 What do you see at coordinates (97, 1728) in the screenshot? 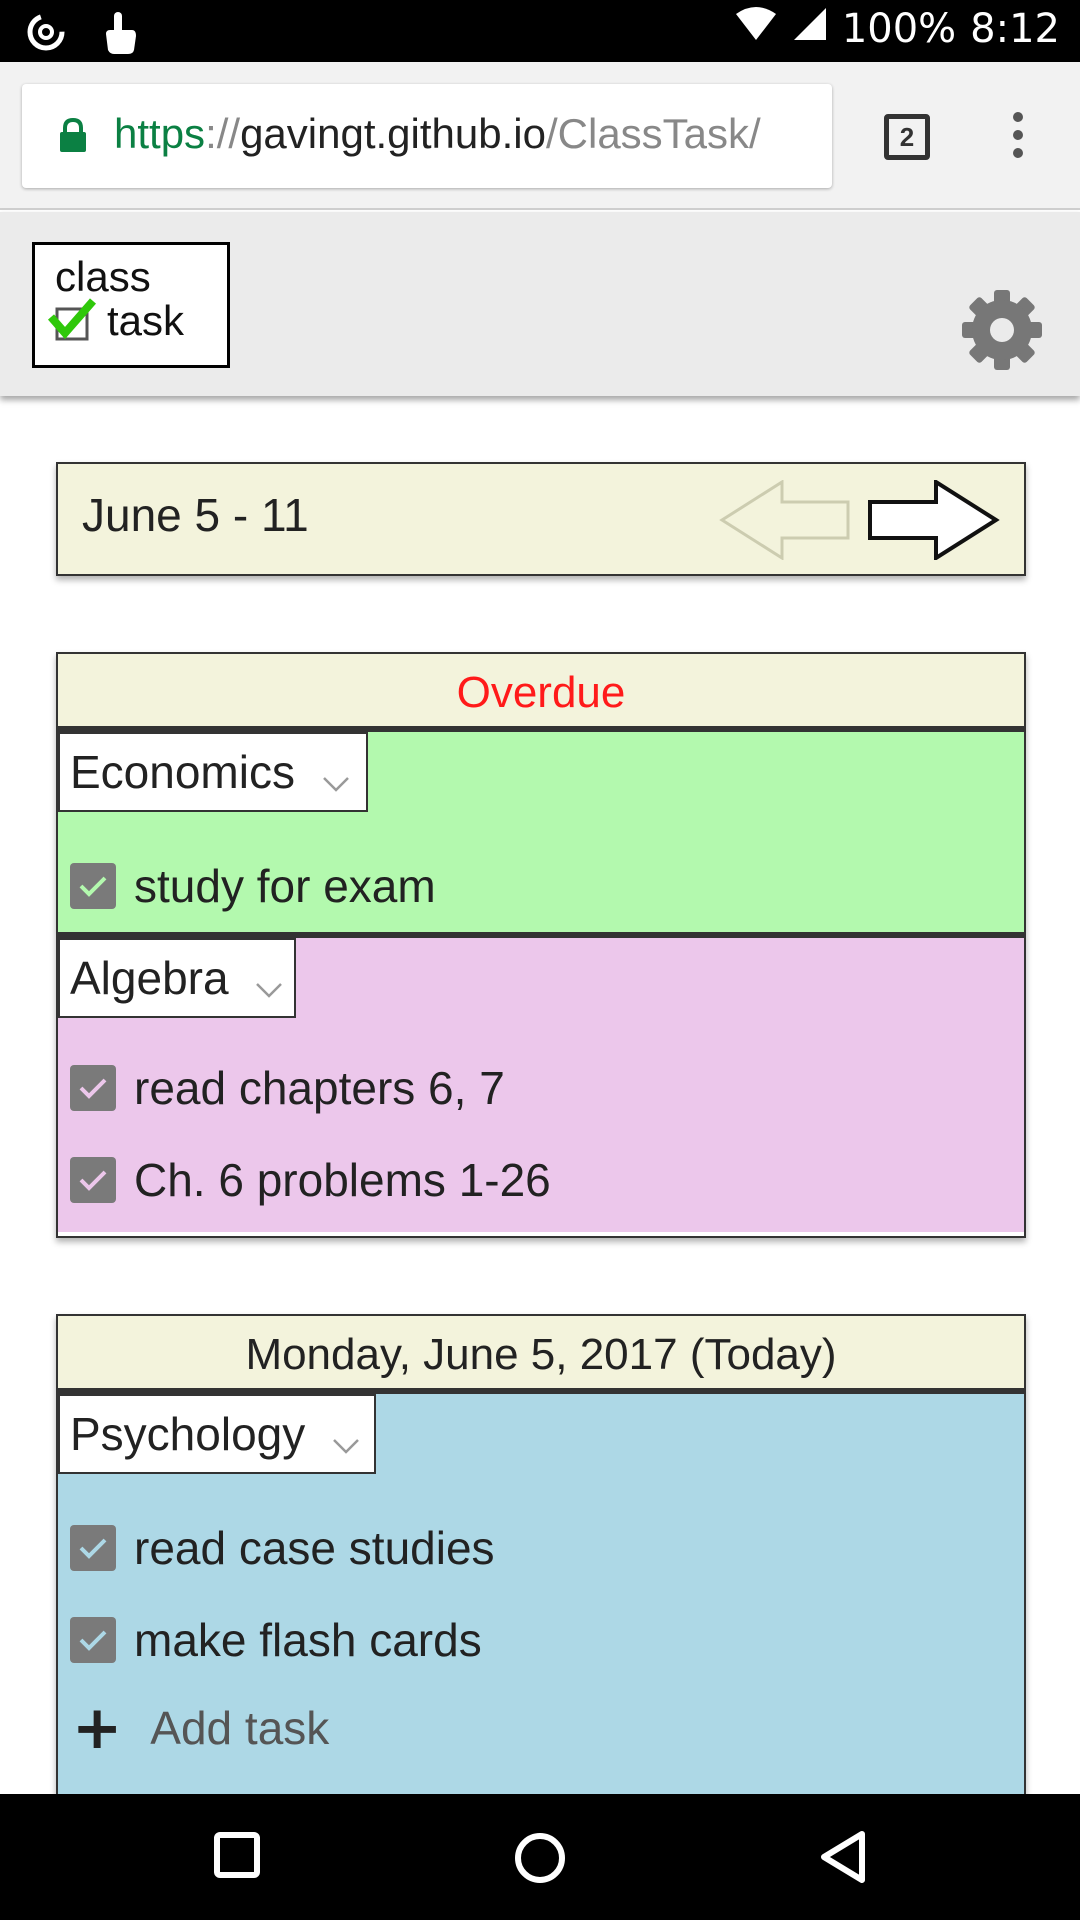
I see `plus-icon: +` at bounding box center [97, 1728].